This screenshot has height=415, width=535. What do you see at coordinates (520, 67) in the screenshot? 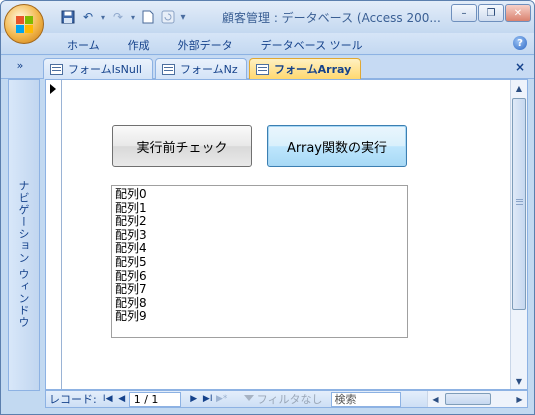
I see `close-document-icon: ×` at bounding box center [520, 67].